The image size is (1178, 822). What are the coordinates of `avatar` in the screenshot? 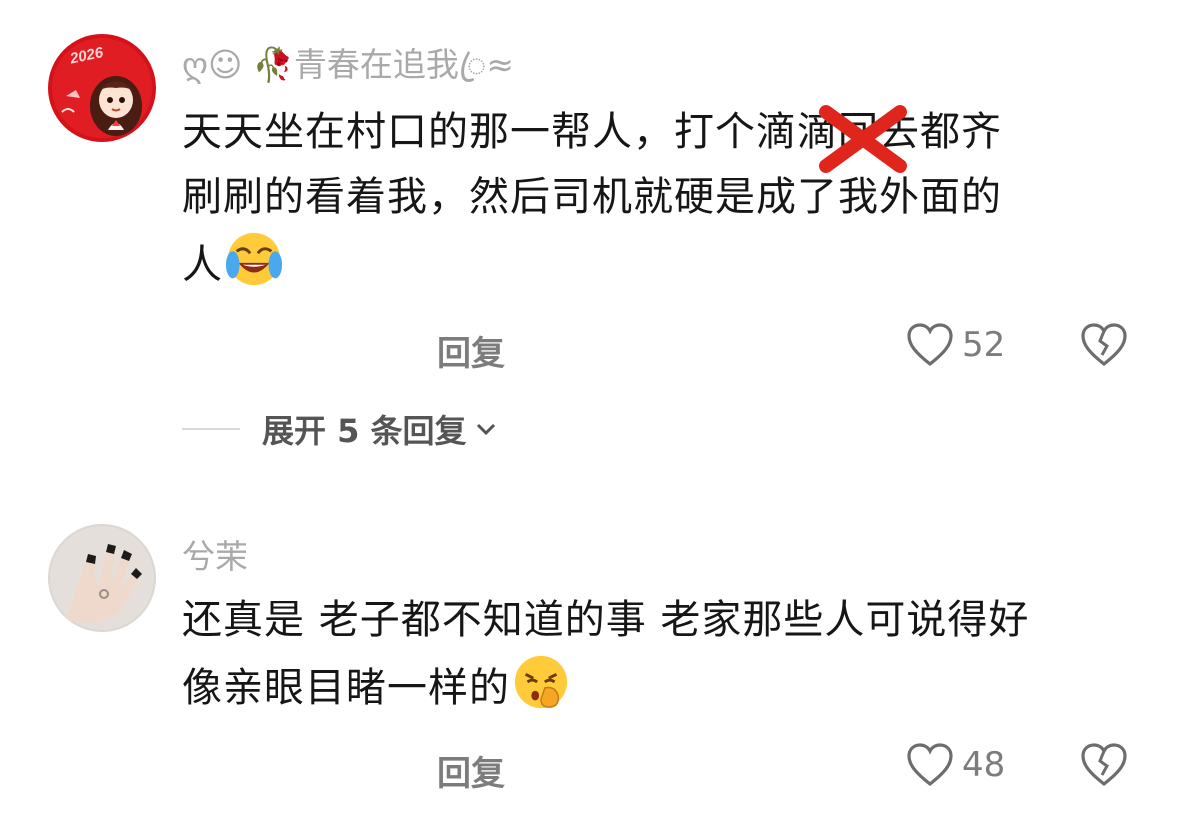 It's located at (102, 578).